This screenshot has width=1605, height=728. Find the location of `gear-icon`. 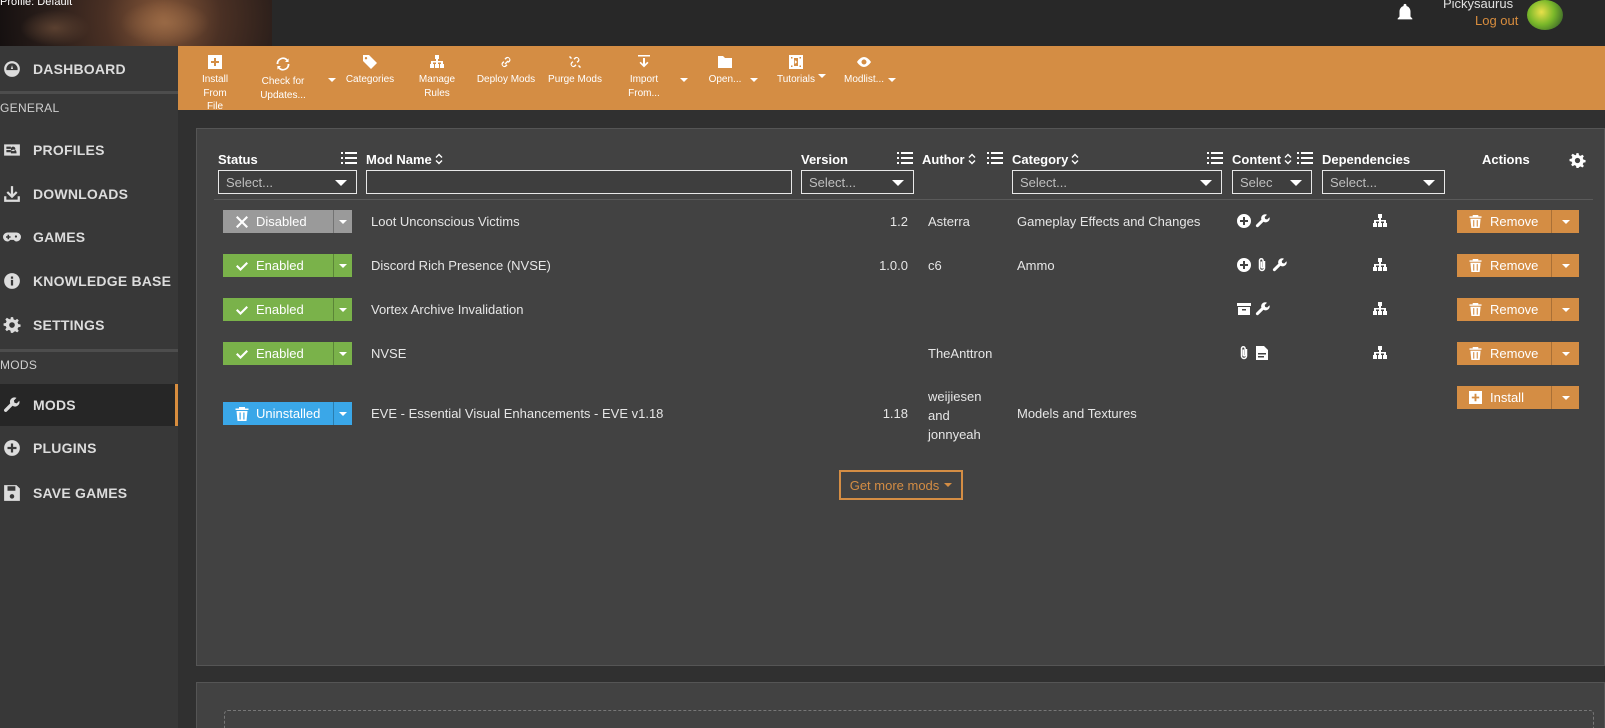

gear-icon is located at coordinates (1577, 160).